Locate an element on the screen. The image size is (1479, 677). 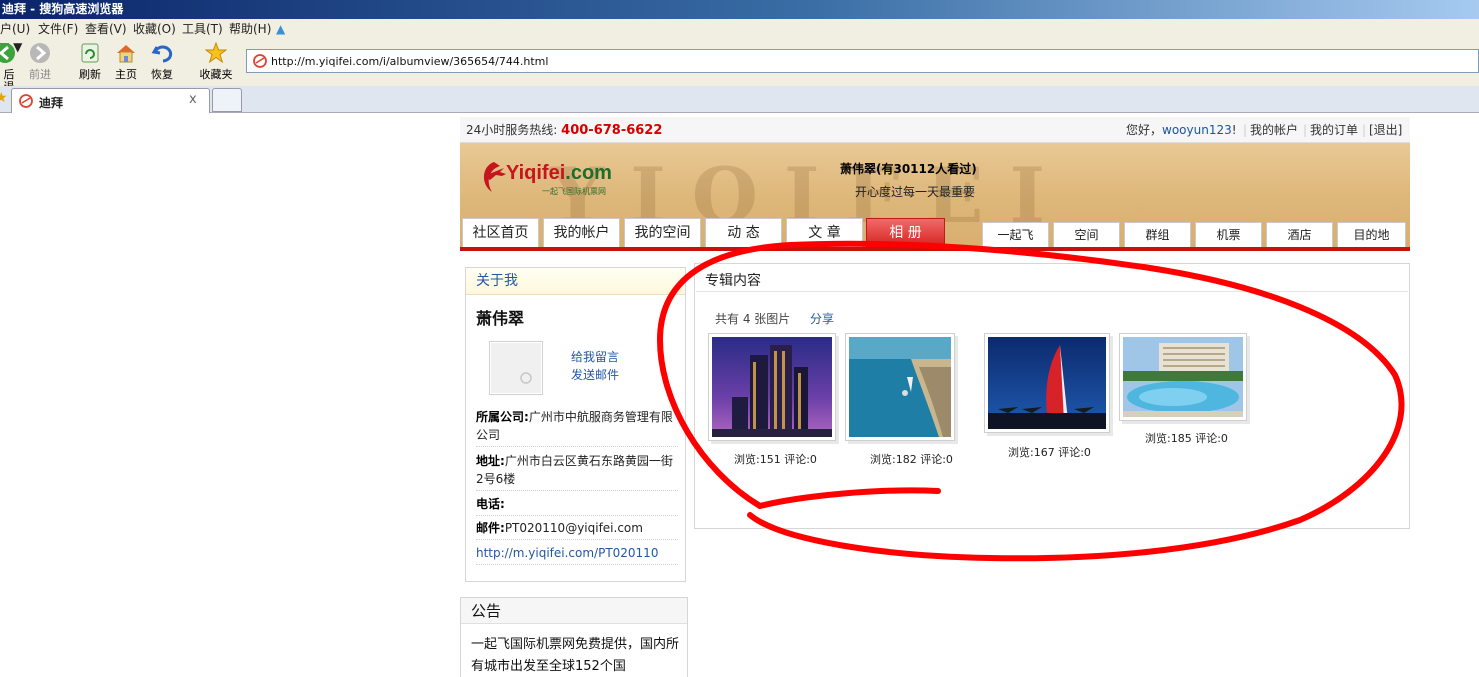
tab-close-icon: x is located at coordinates (193, 99).